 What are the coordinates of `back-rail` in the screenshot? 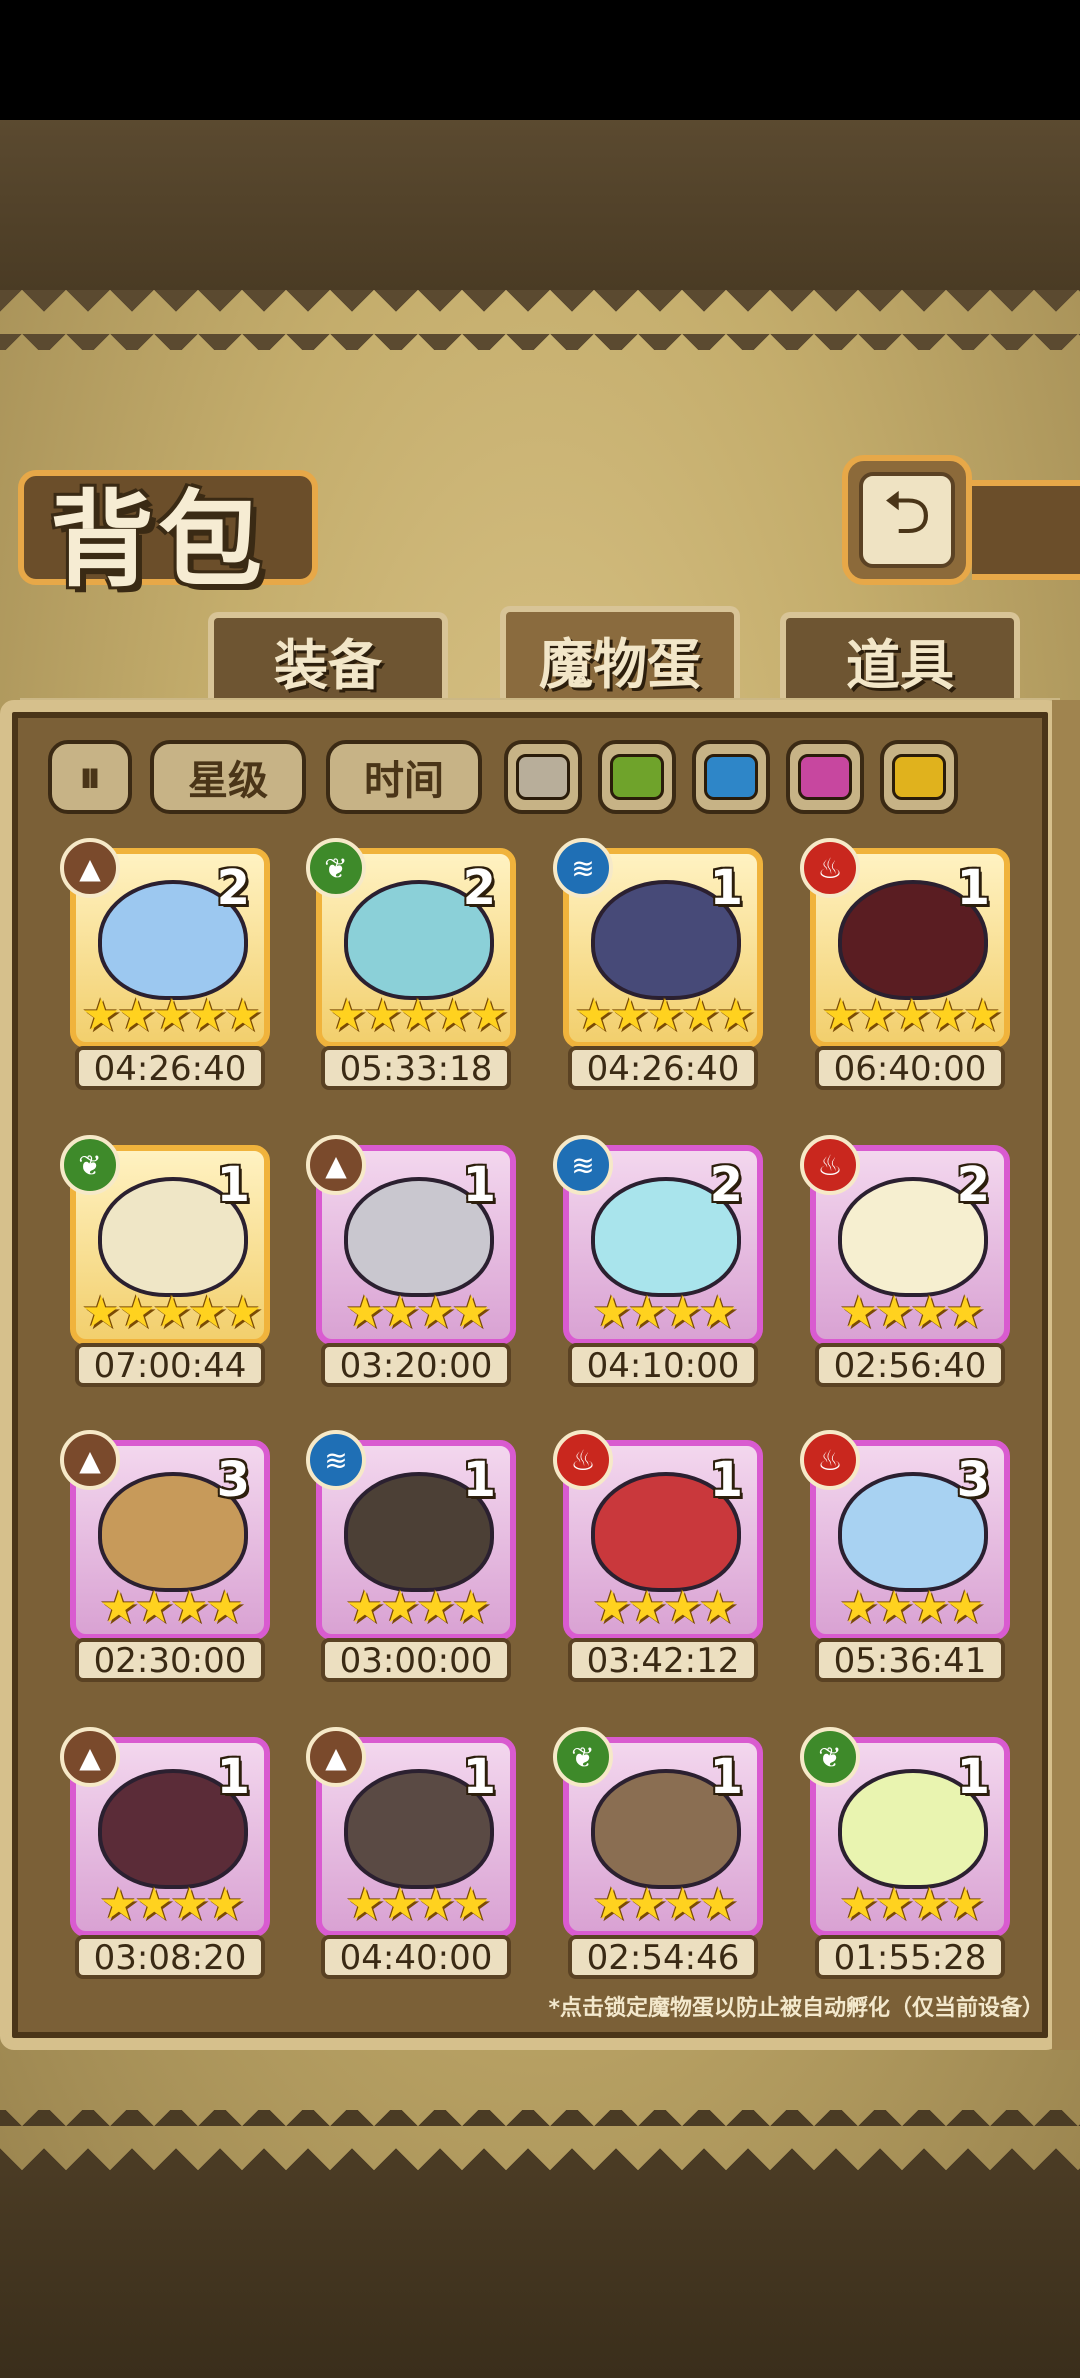 It's located at (1026, 530).